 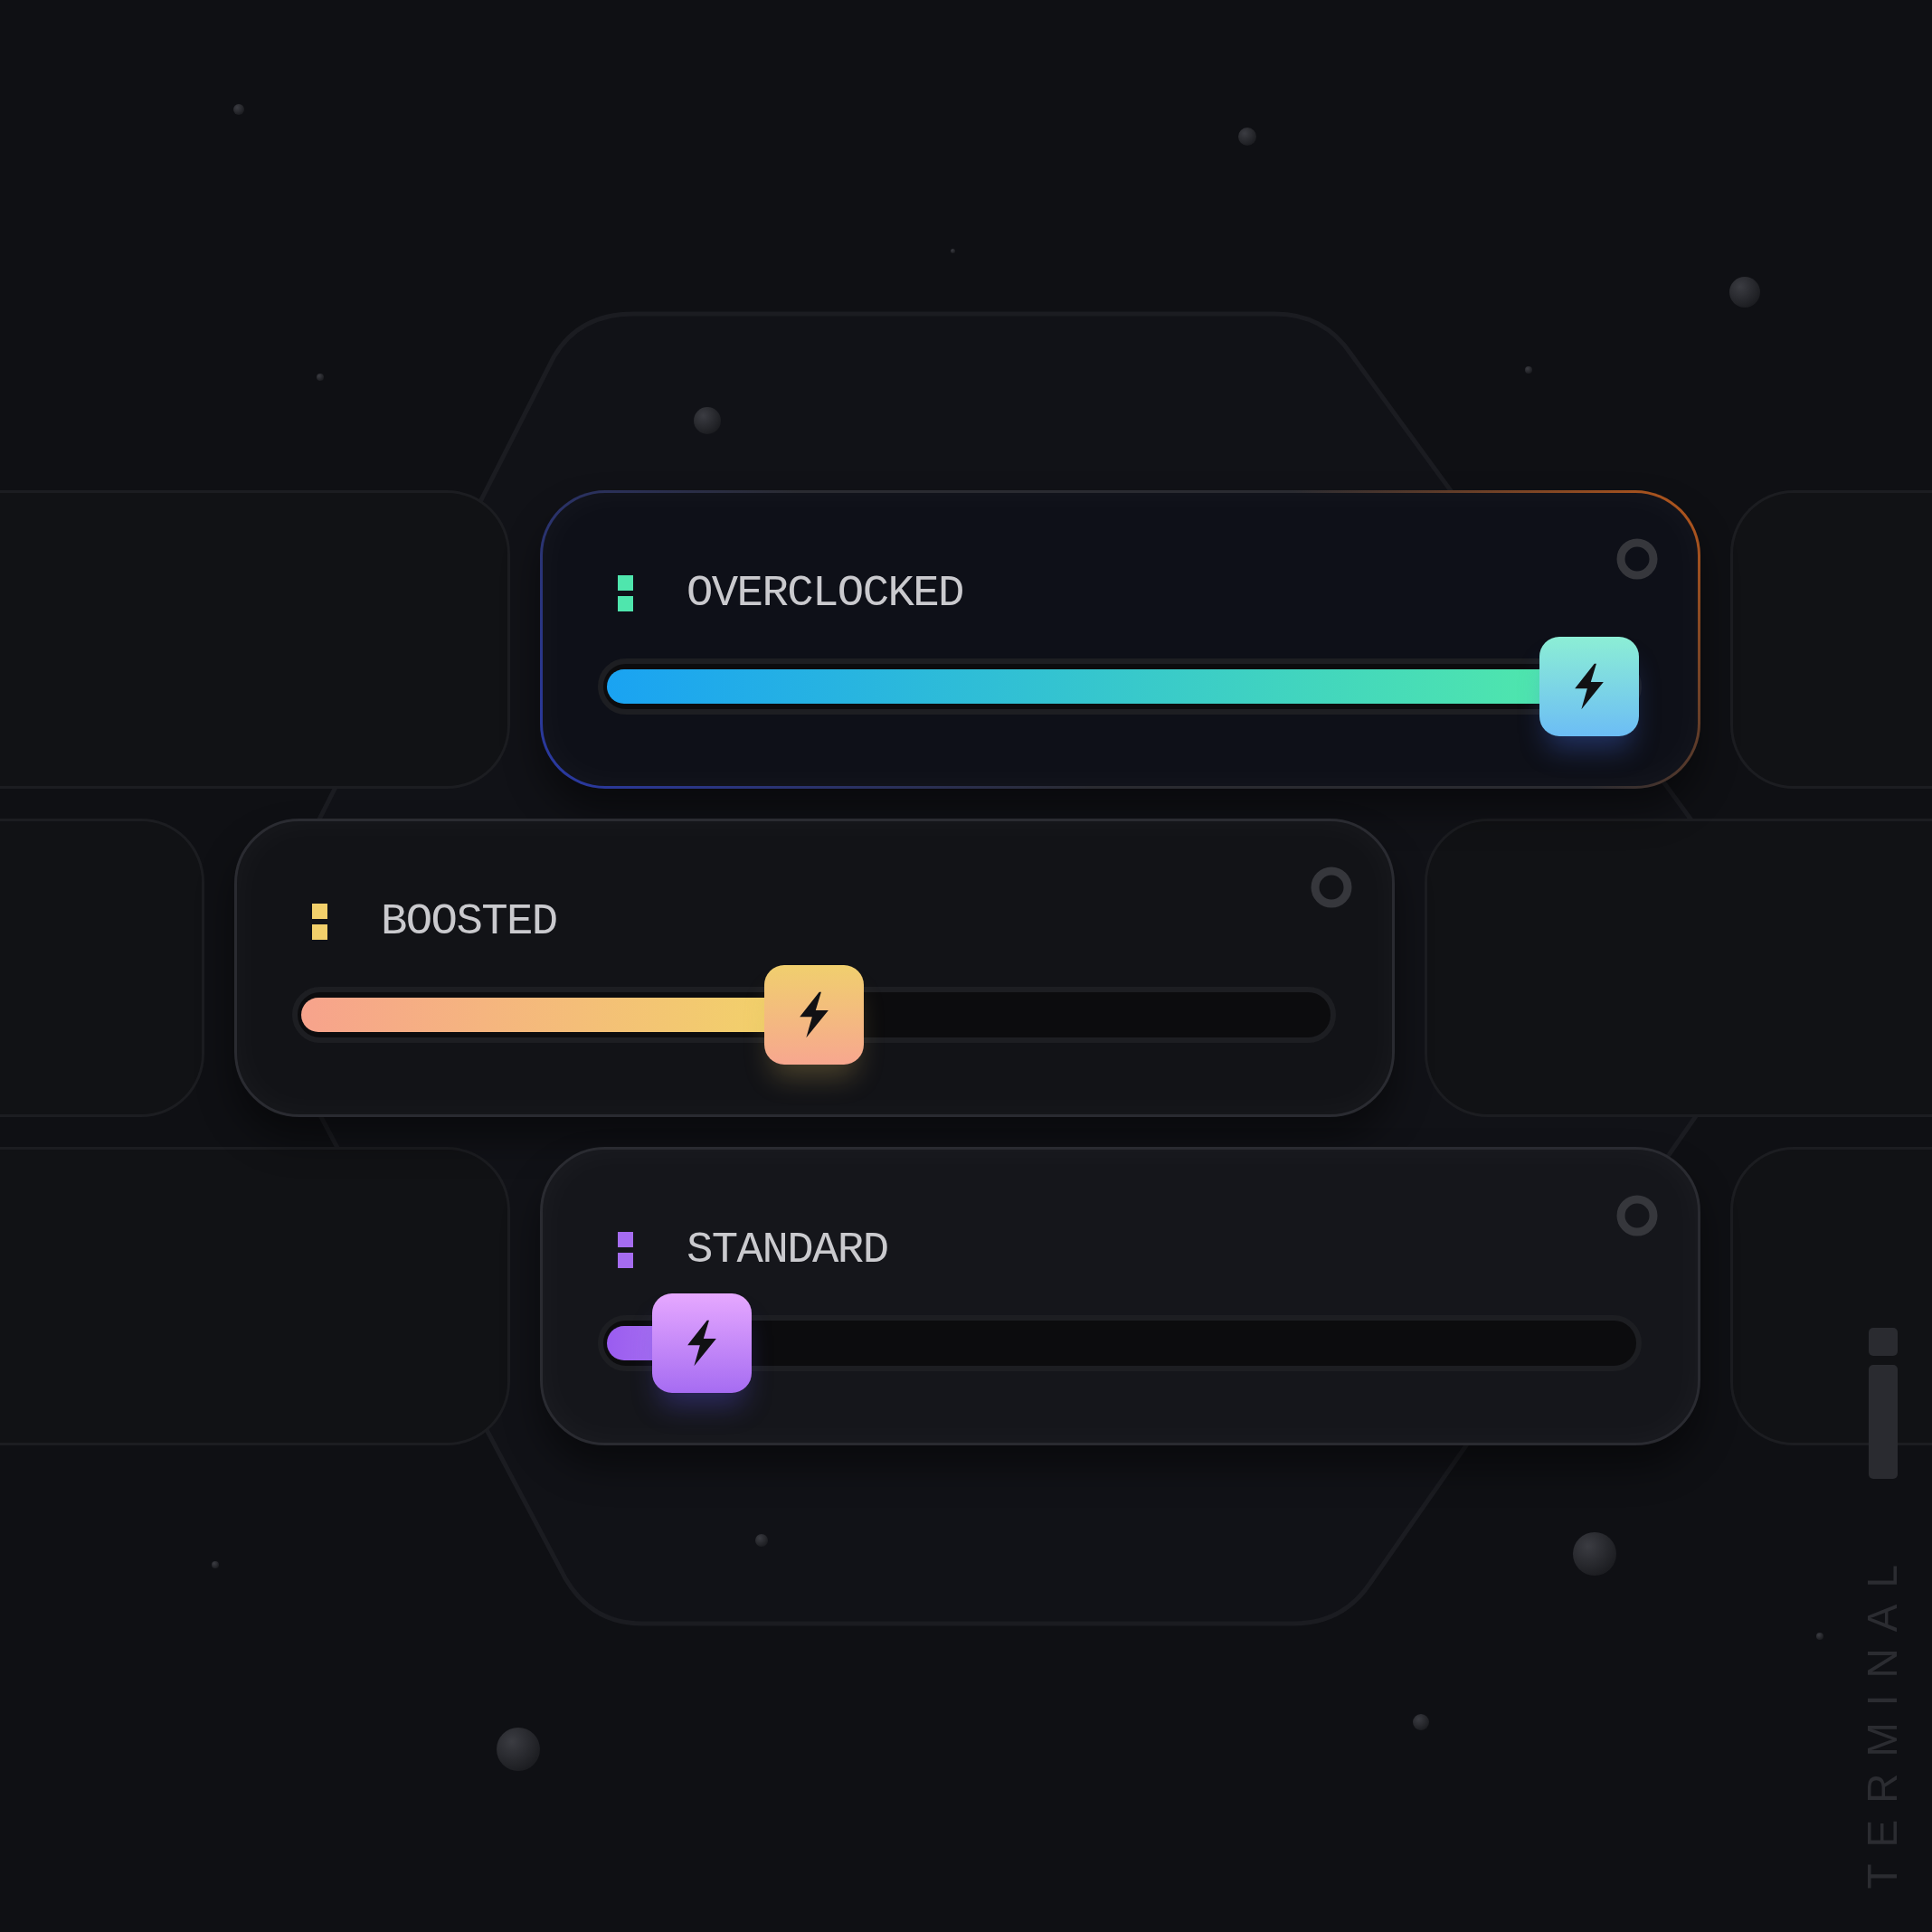 What do you see at coordinates (787, 1250) in the screenshot?
I see `slider-label: STANDARD` at bounding box center [787, 1250].